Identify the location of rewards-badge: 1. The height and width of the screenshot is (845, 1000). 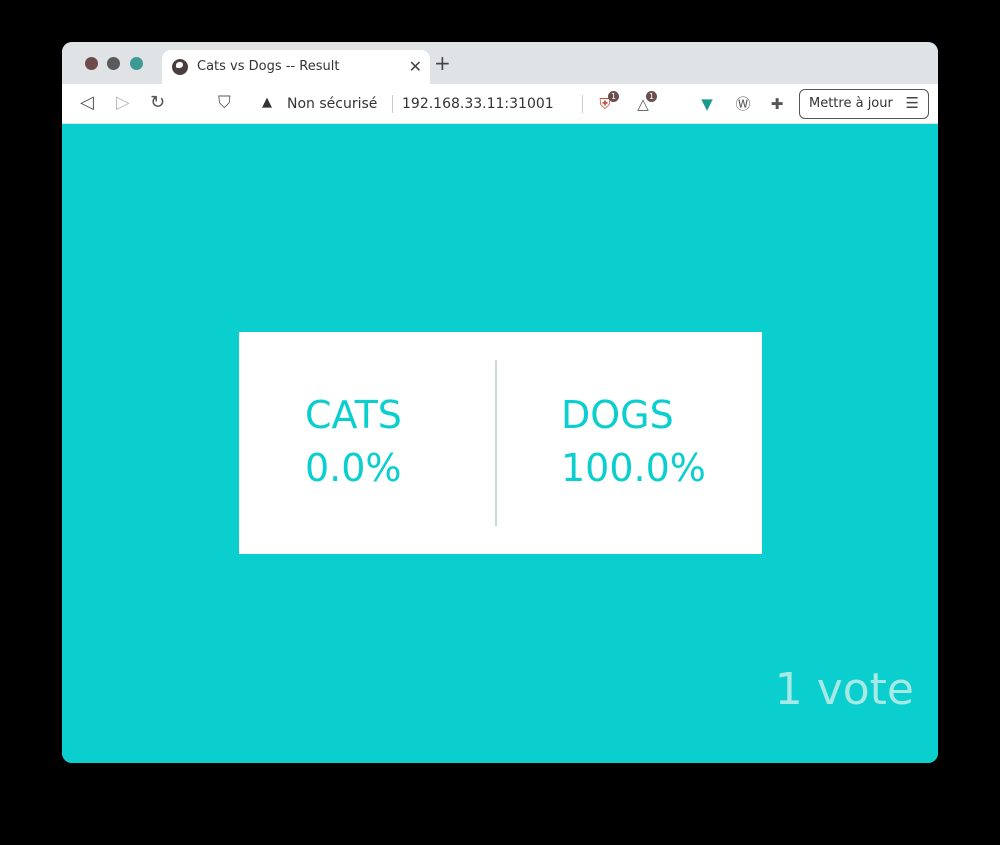
(651, 96).